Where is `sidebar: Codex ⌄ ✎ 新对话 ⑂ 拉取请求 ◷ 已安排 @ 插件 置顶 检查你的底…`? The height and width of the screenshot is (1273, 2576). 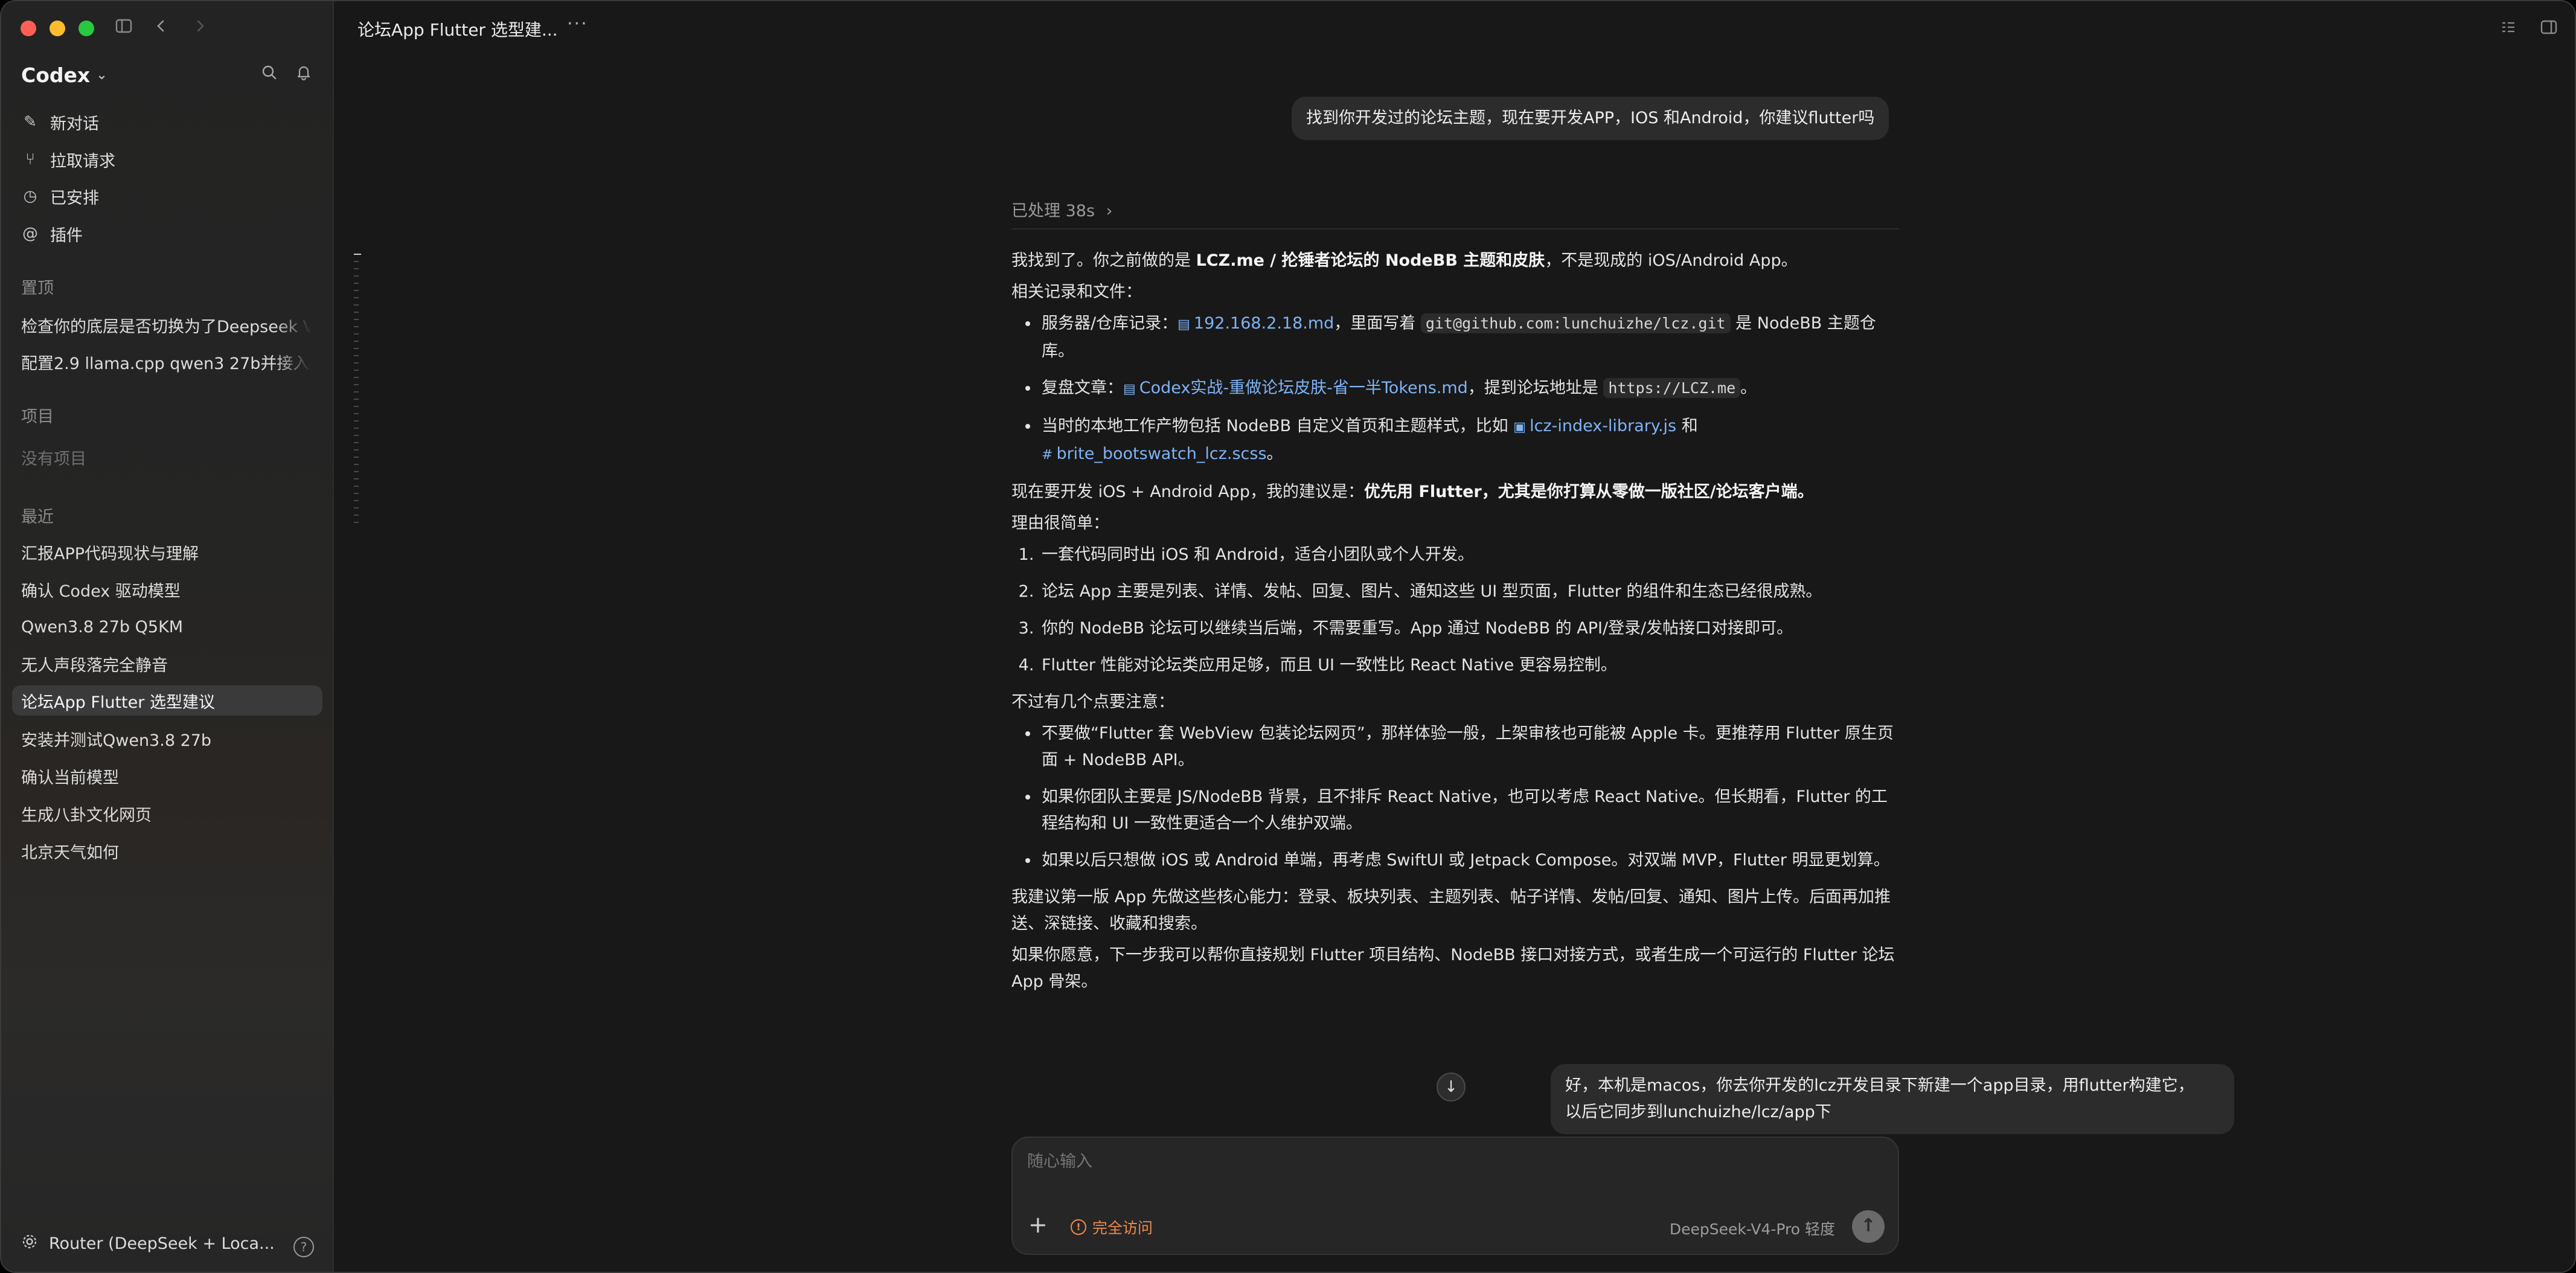
sidebar: Codex ⌄ ✎ 新对话 ⑂ 拉取请求 ◷ 已安排 @ 插件 置顶 检查你的底… is located at coordinates (167, 636).